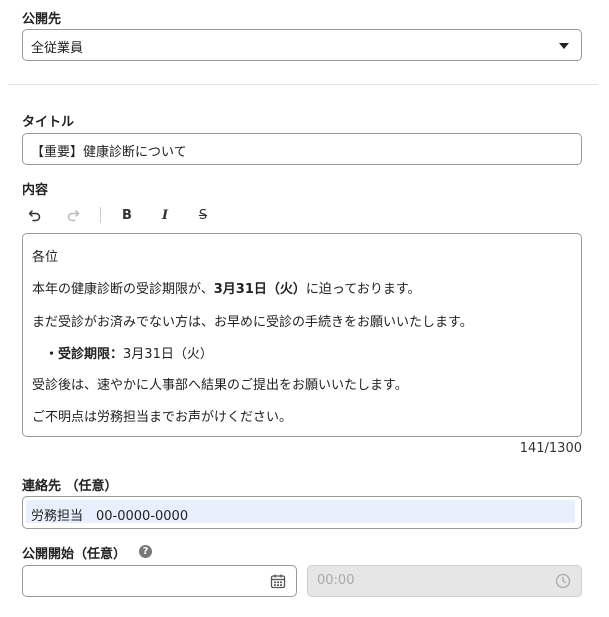 The height and width of the screenshot is (617, 609). What do you see at coordinates (259, 289) in the screenshot?
I see `line1-bold: 3月31日（火）` at bounding box center [259, 289].